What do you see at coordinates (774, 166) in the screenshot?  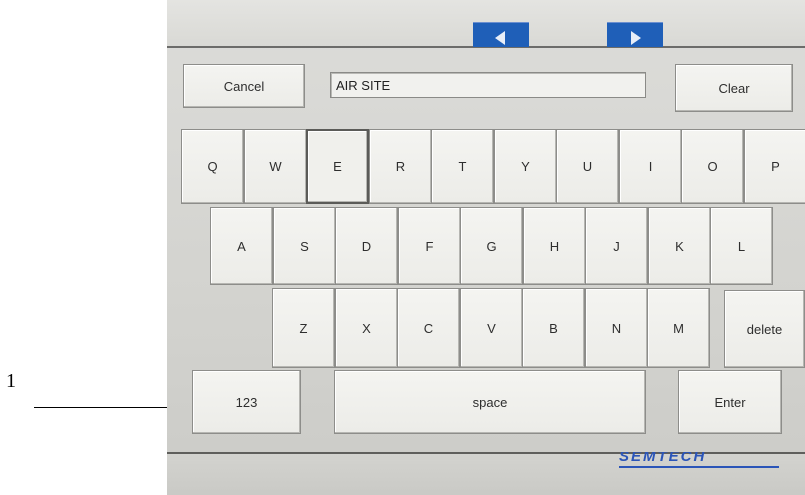 I see `key-p: P` at bounding box center [774, 166].